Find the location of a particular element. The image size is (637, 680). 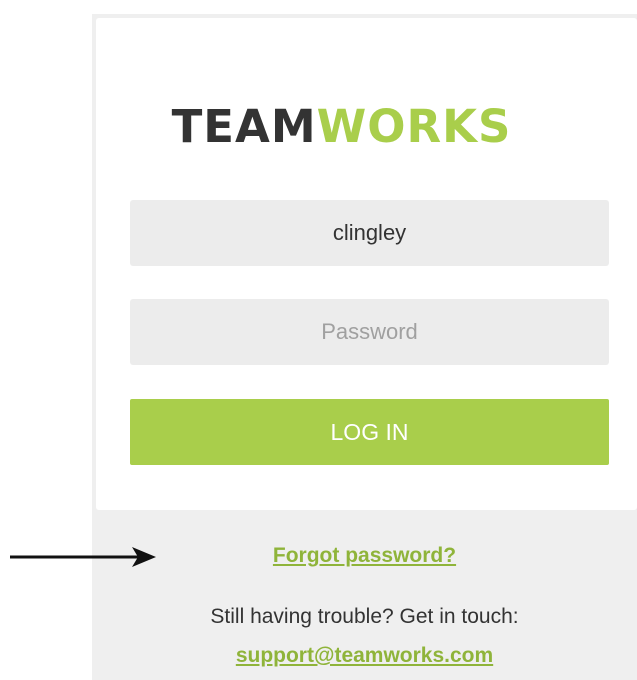

support-email-link: support@teamworks.com is located at coordinates (364, 656).